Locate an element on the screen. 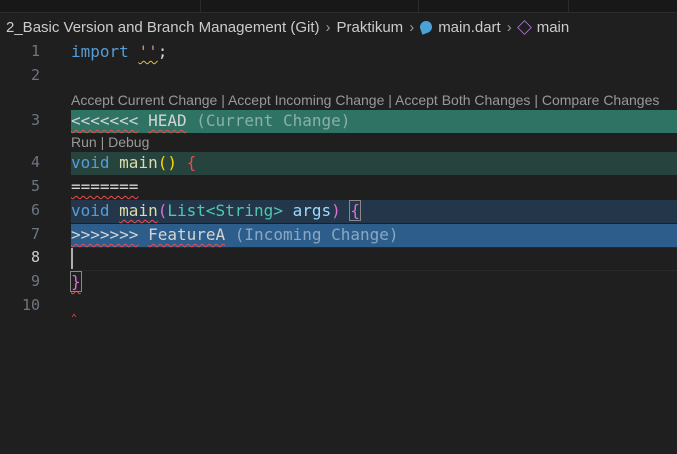 This screenshot has height=454, width=677. paren: ) is located at coordinates (336, 210).